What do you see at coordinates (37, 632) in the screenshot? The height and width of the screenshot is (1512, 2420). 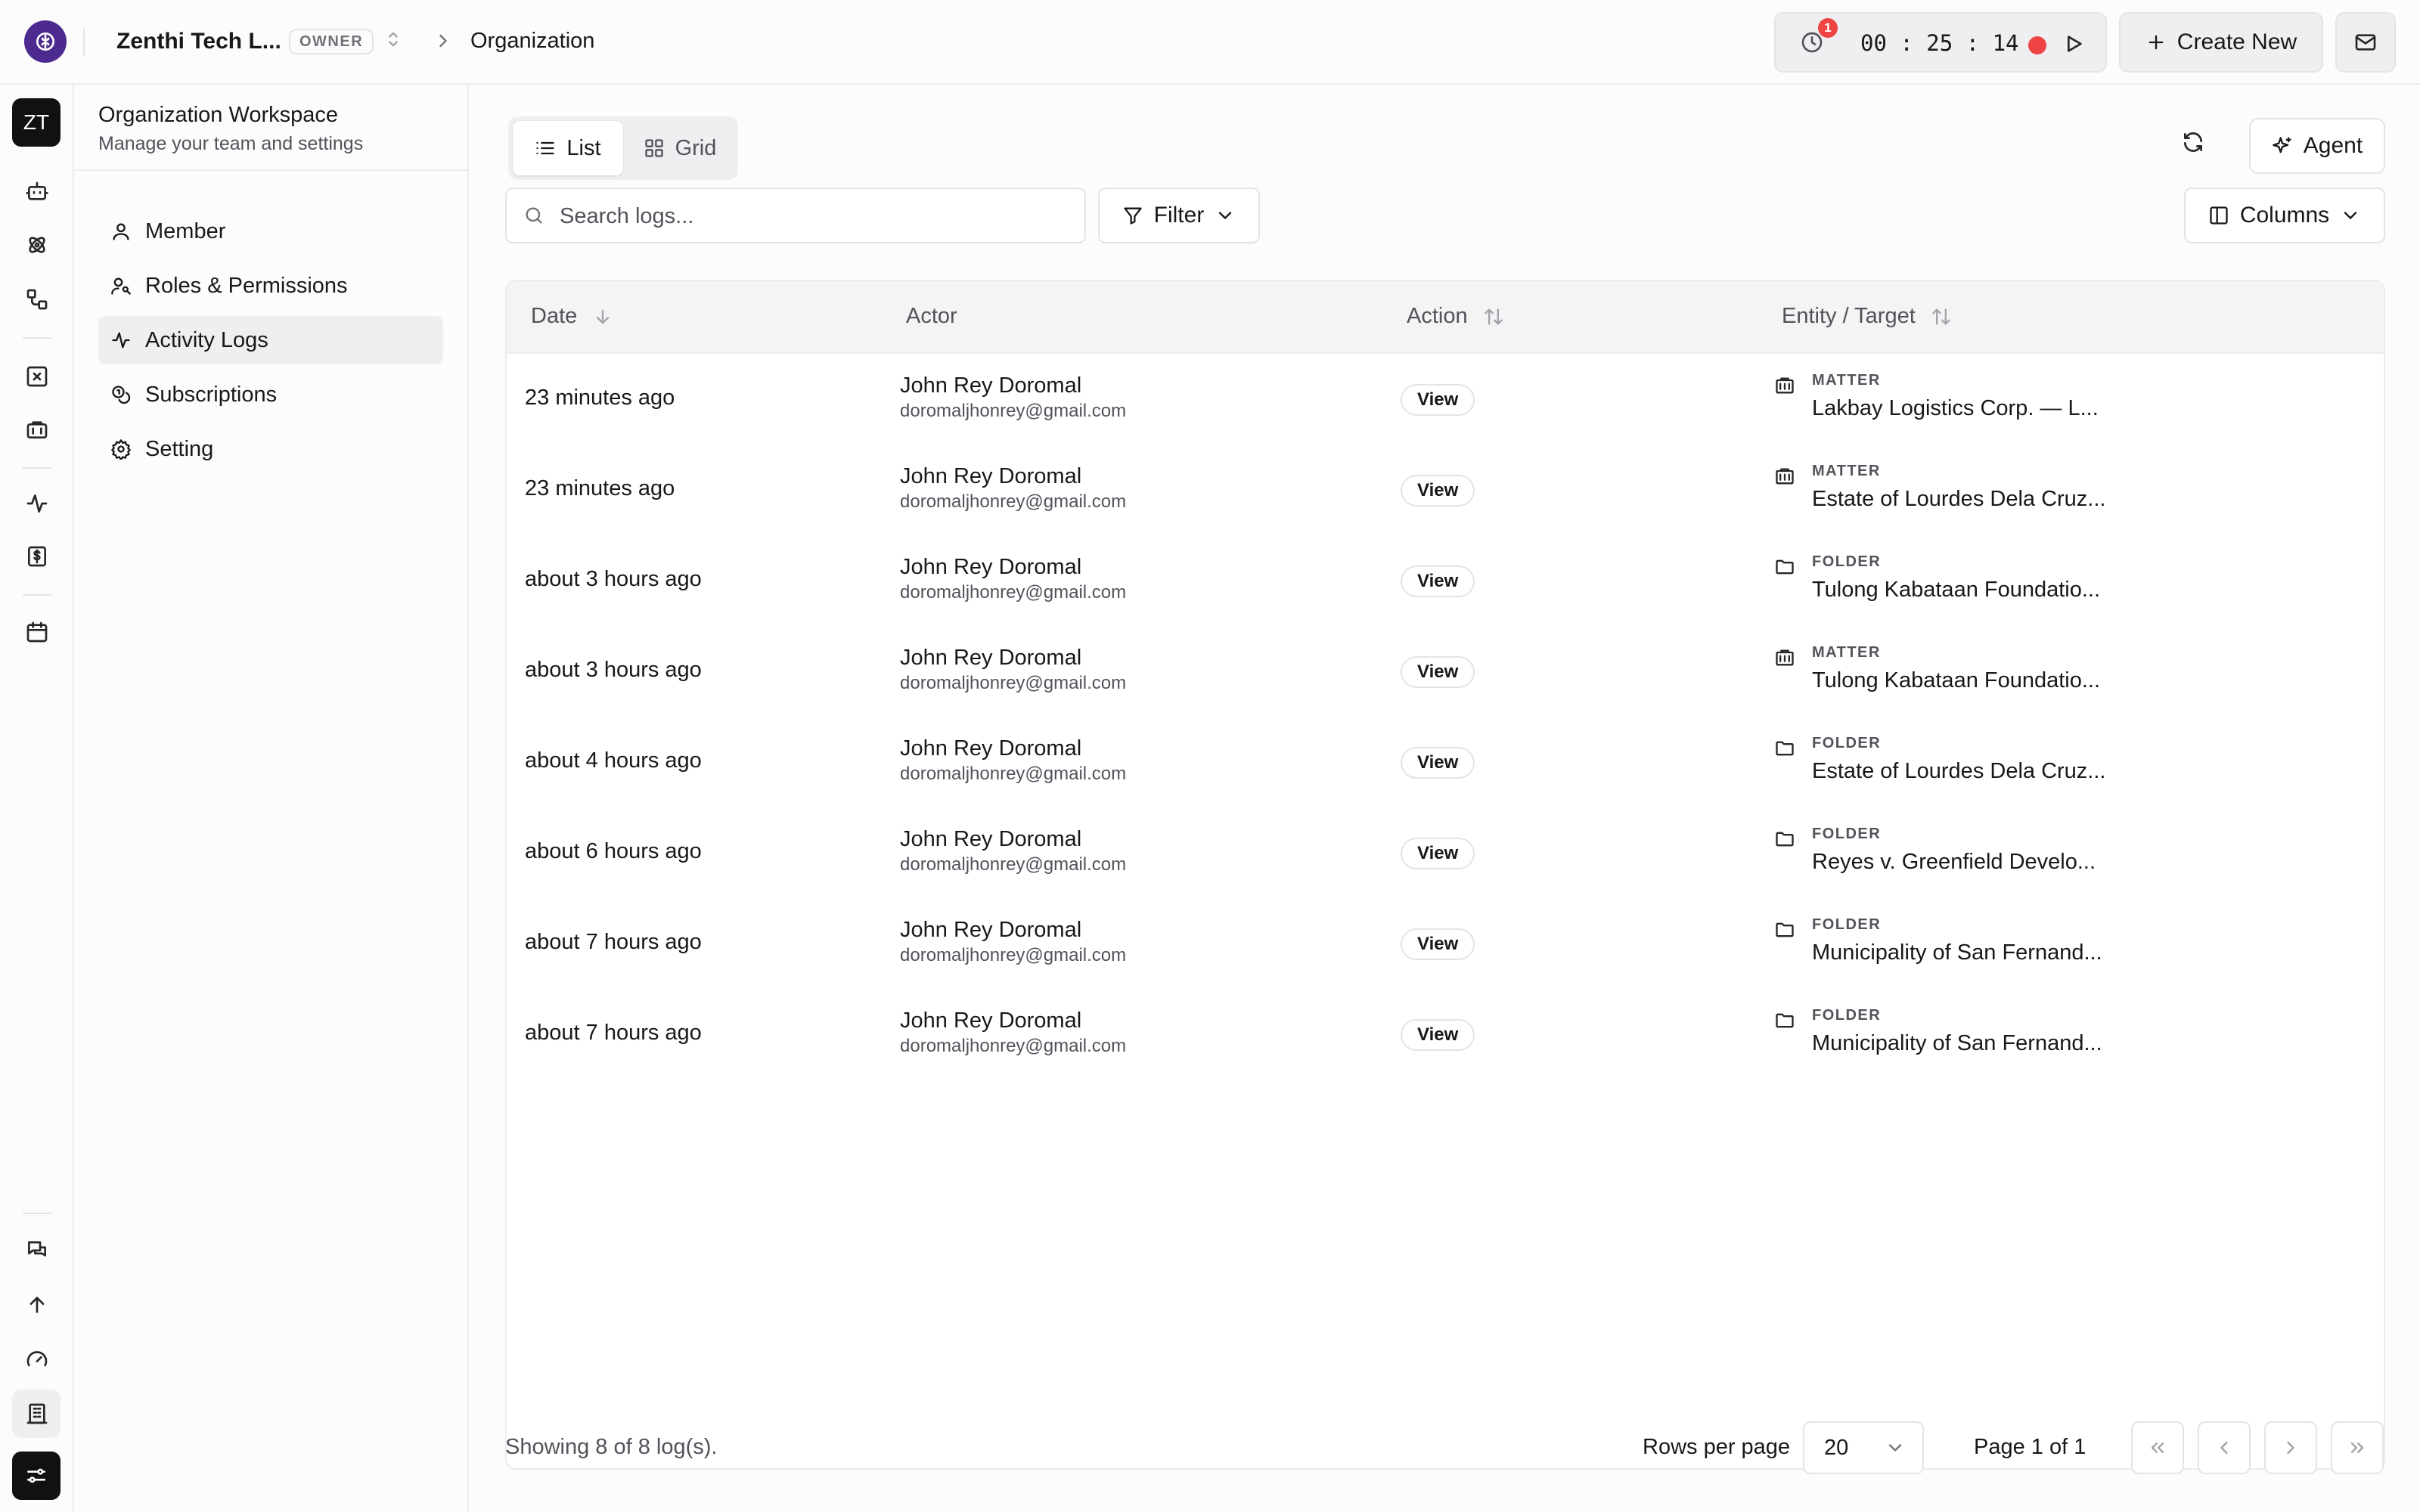 I see `calendar-icon` at bounding box center [37, 632].